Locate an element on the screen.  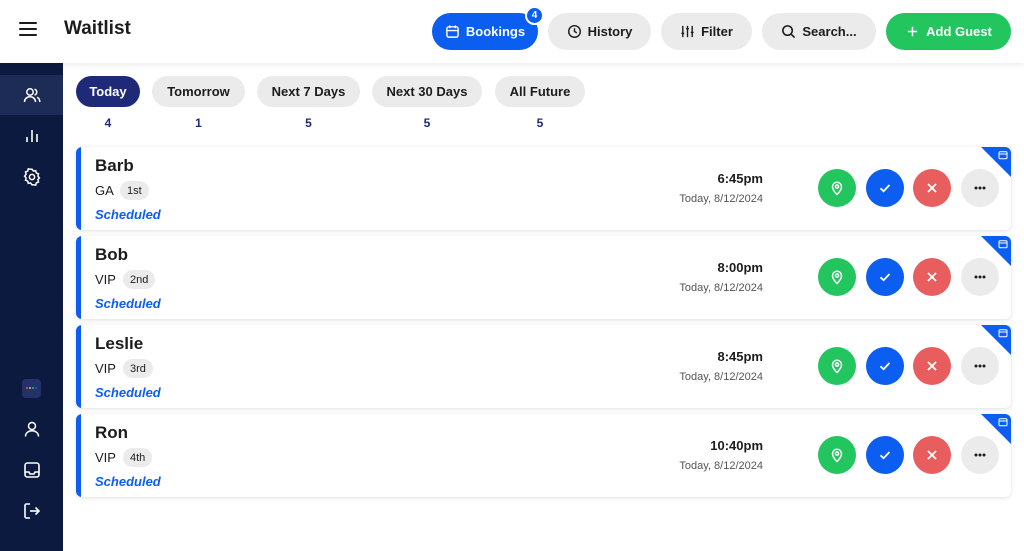
inbox-icon is located at coordinates (31, 470).